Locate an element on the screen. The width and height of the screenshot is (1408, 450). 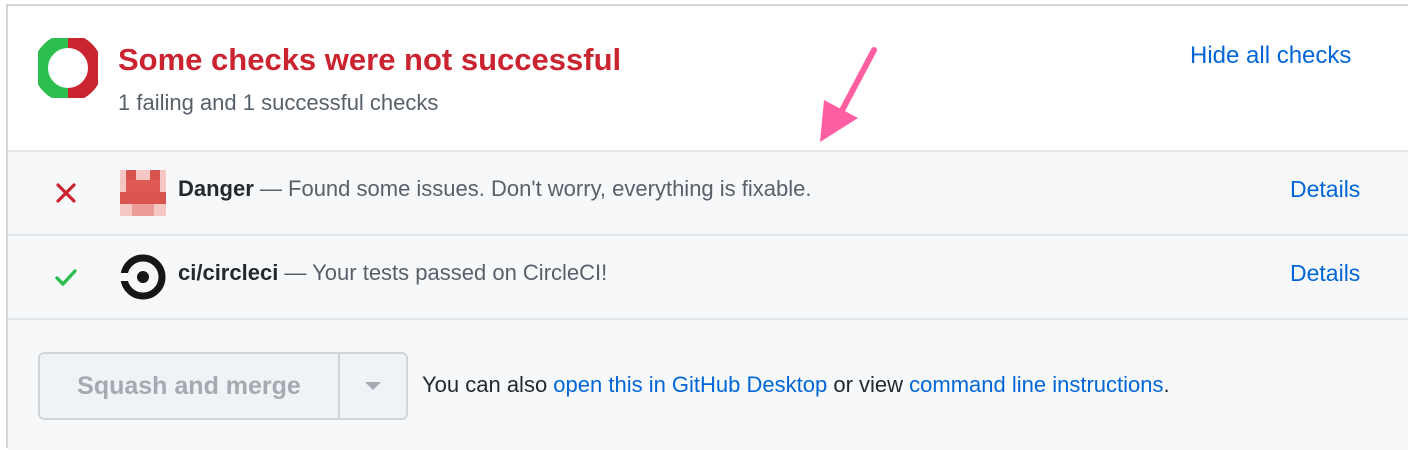
merge-button-group: Squash and merge is located at coordinates (223, 386).